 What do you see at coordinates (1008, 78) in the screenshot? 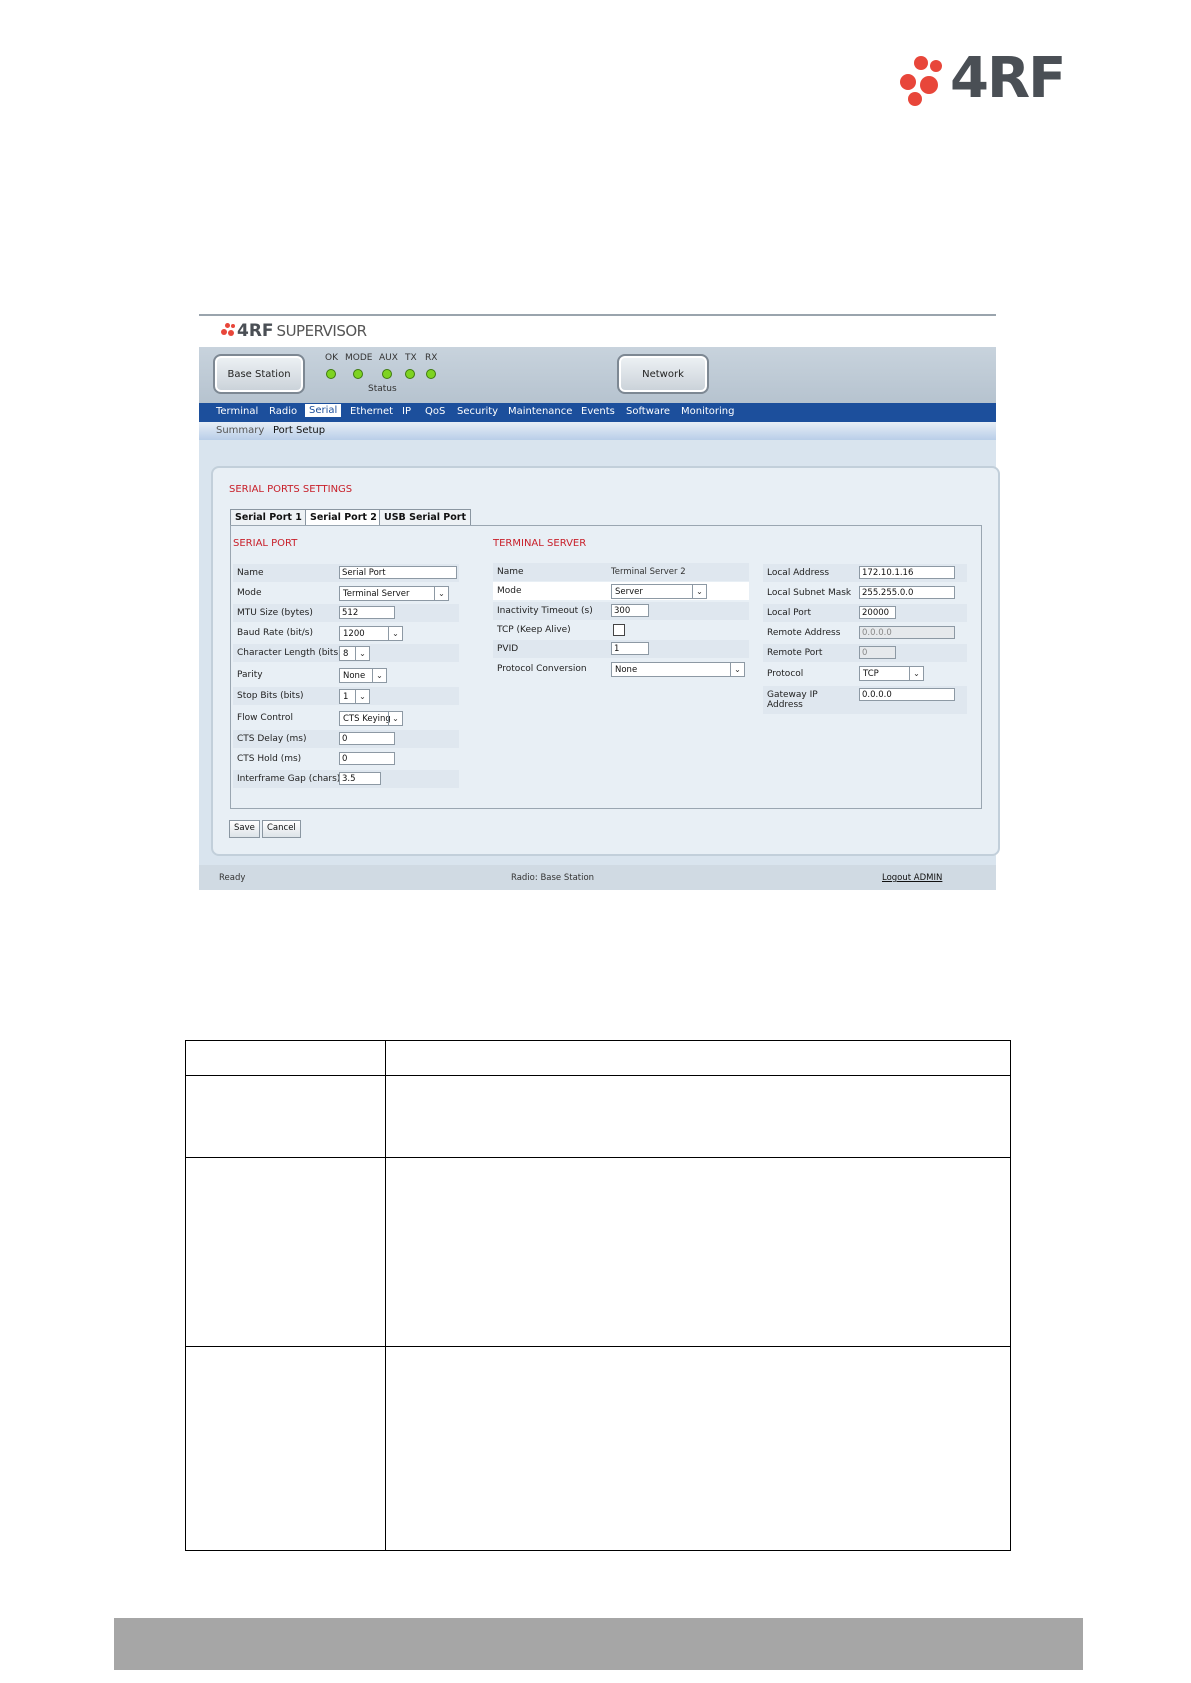
I see `brand-logo-text: 4RF` at bounding box center [1008, 78].